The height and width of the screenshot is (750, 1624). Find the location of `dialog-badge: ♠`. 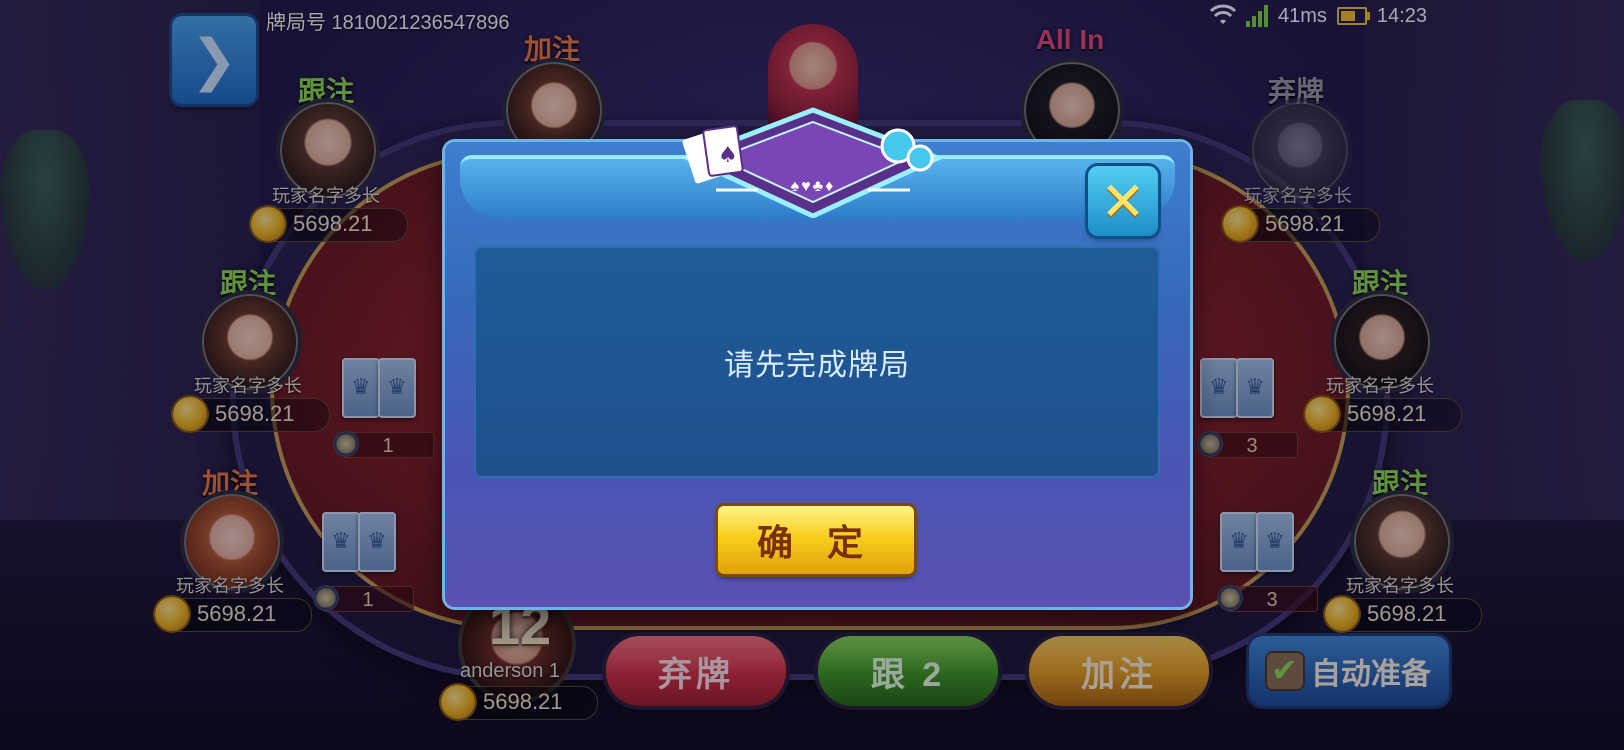

dialog-badge: ♠ is located at coordinates (813, 162).